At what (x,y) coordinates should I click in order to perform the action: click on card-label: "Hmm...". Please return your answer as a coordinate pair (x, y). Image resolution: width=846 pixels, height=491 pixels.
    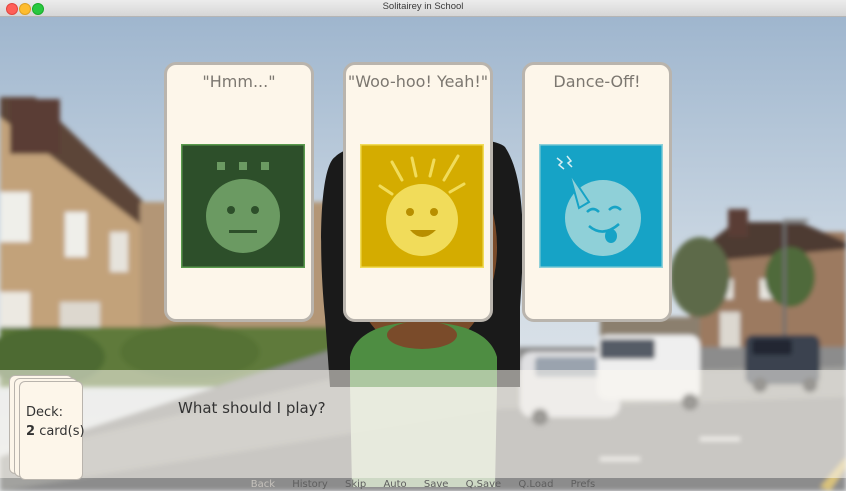
    Looking at the image, I should click on (239, 81).